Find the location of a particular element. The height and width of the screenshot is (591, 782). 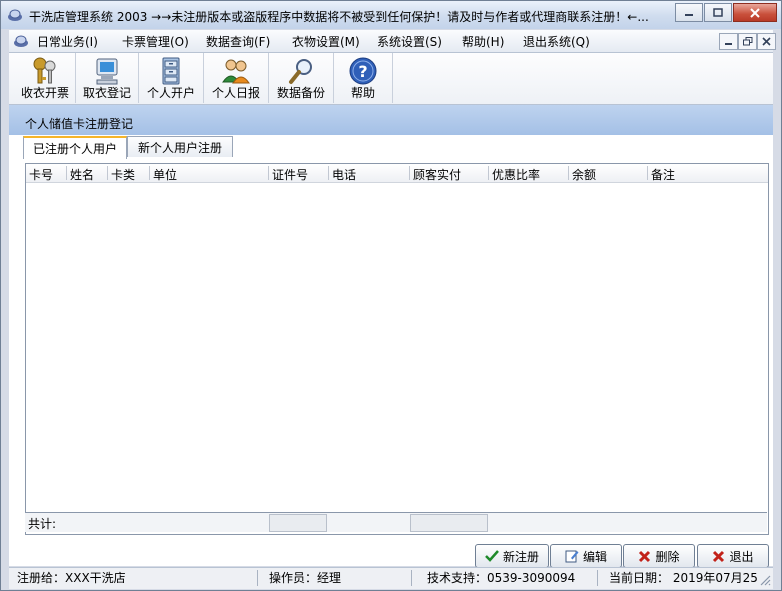

column-header-card-type: 卡类 is located at coordinates (121, 174).